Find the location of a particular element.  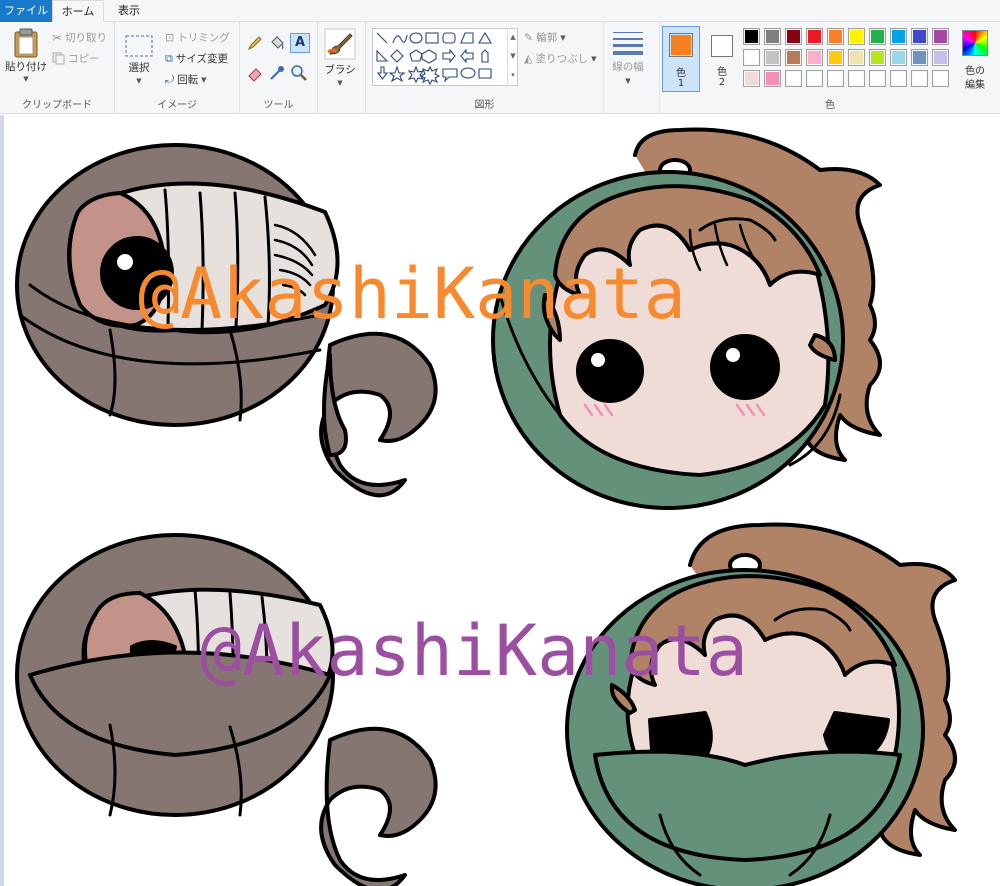

shapes-gallery-icons is located at coordinates (434, 58).